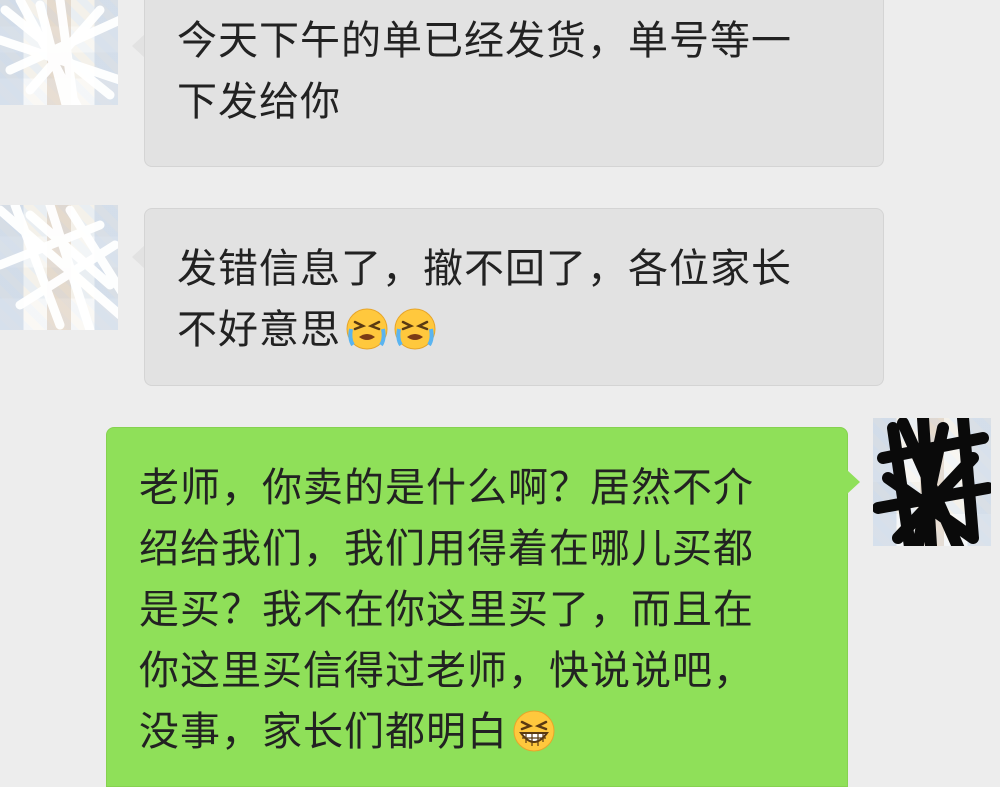 This screenshot has width=1000, height=787. Describe the element at coordinates (446, 488) in the screenshot. I see `message-text-line: 老师，你卖的是什么啊？居然不介` at that location.